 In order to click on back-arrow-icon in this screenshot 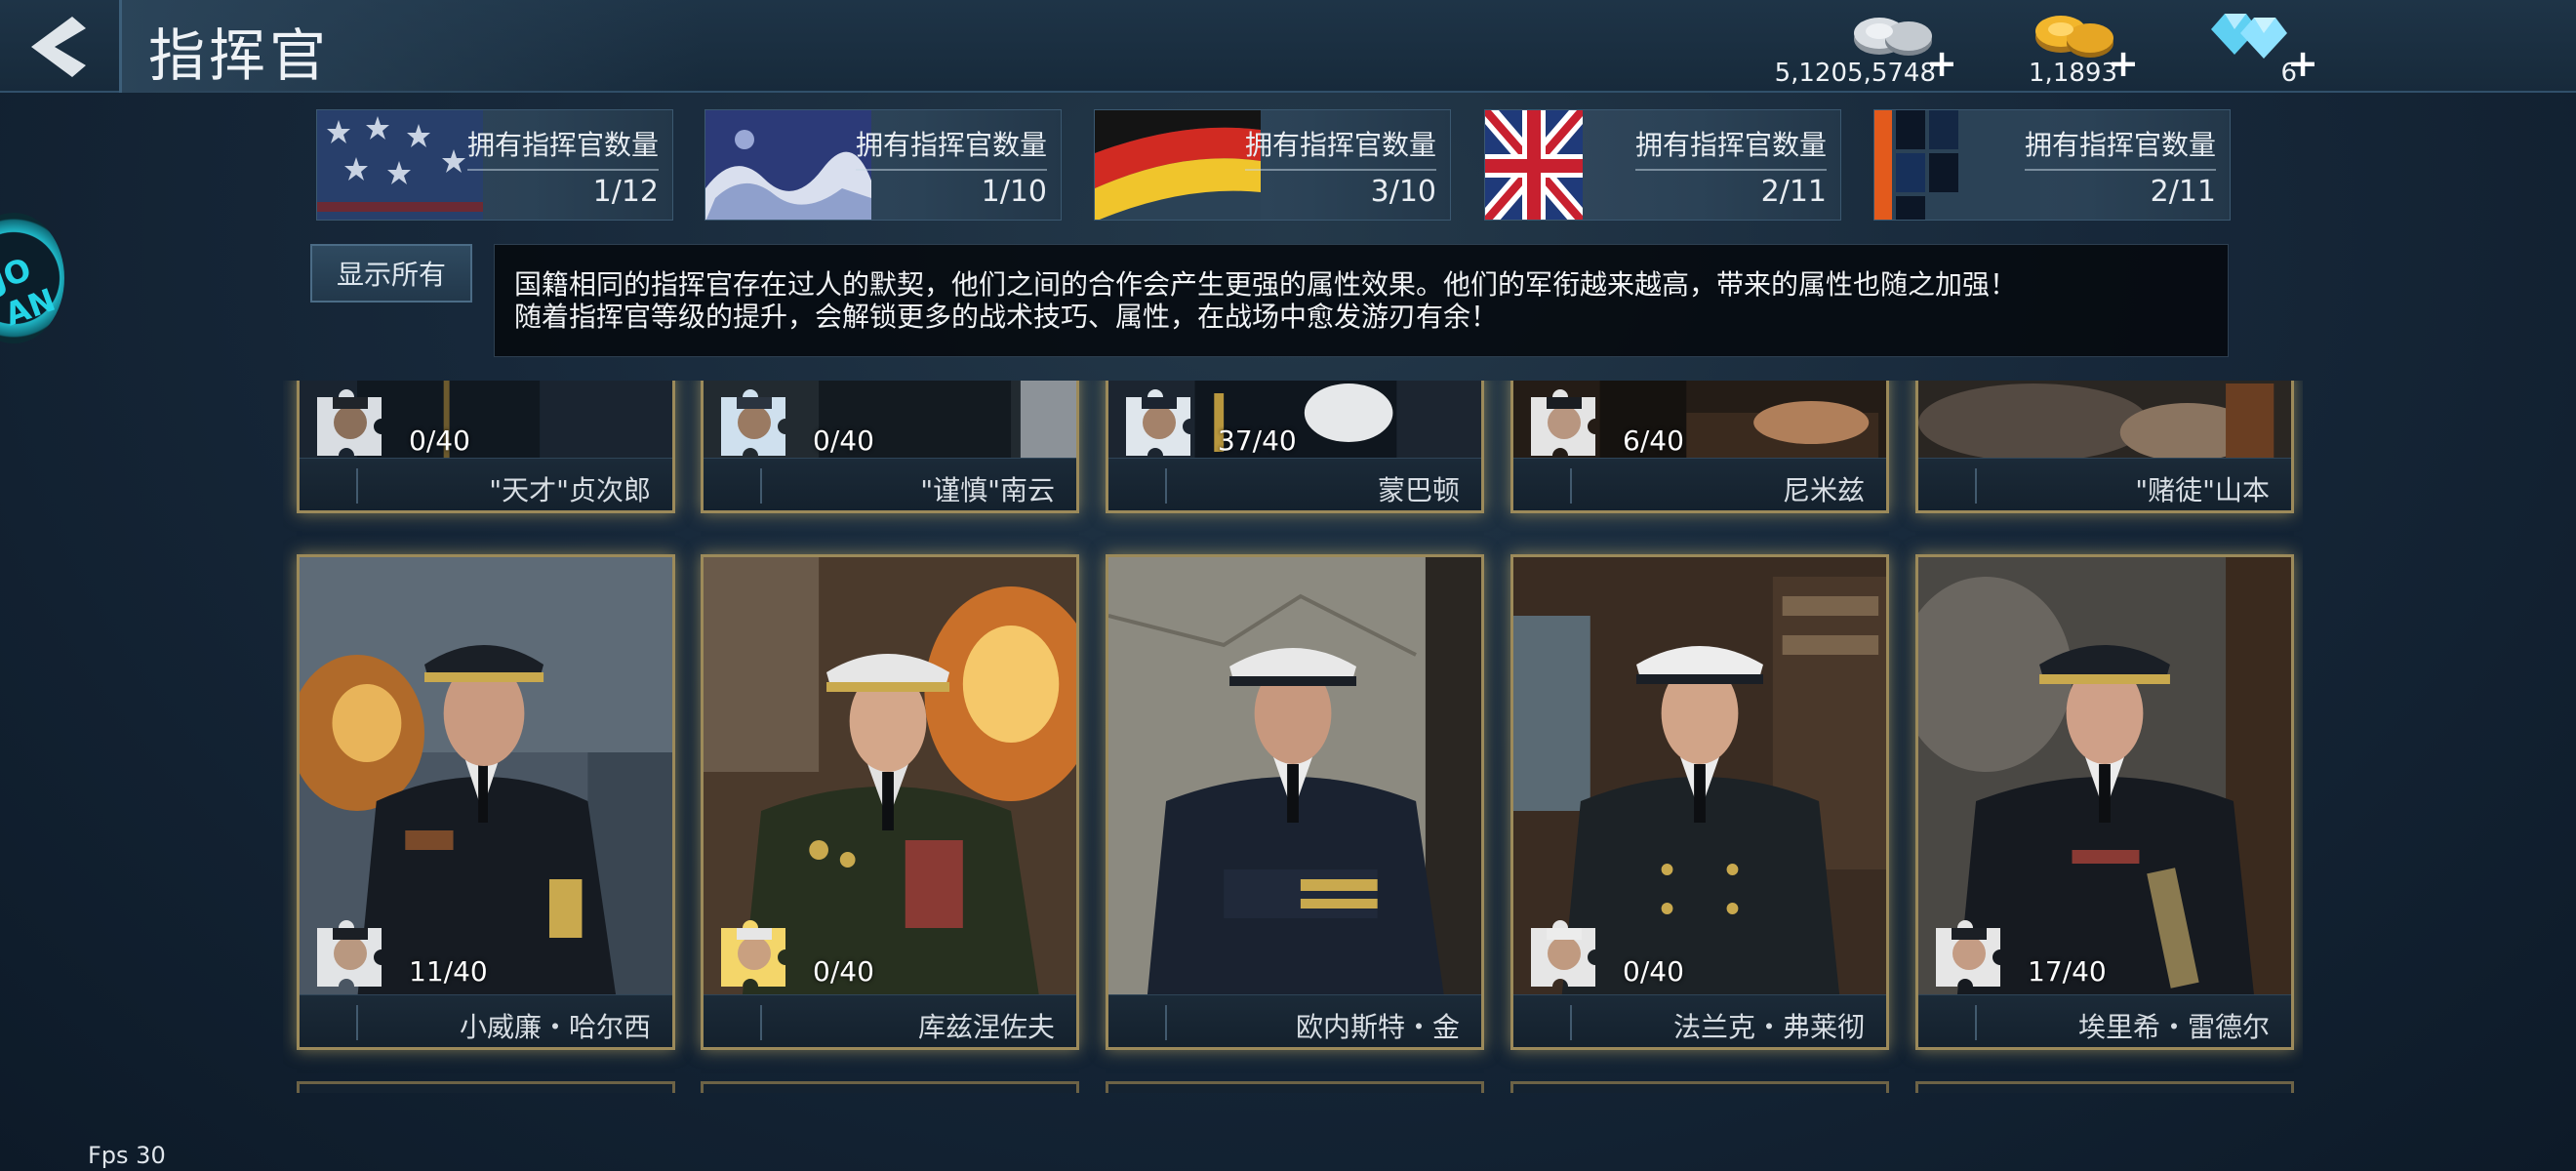, I will do `click(58, 47)`.